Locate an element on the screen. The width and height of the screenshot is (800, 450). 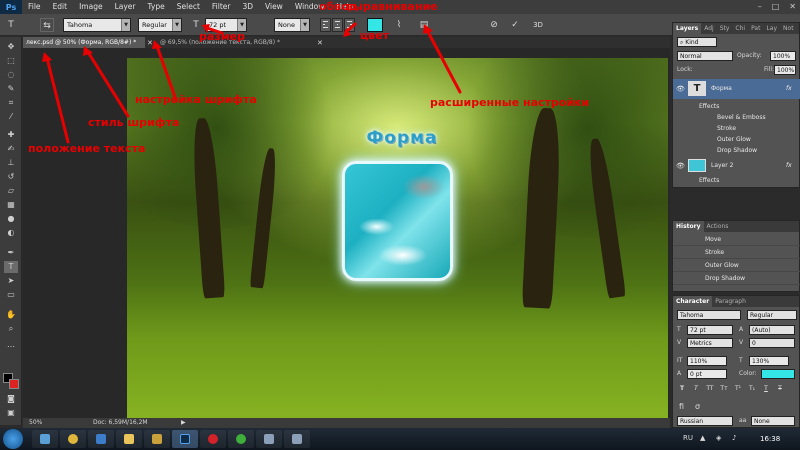
effect-row: Drop Shadow is located at coordinates (736, 150).